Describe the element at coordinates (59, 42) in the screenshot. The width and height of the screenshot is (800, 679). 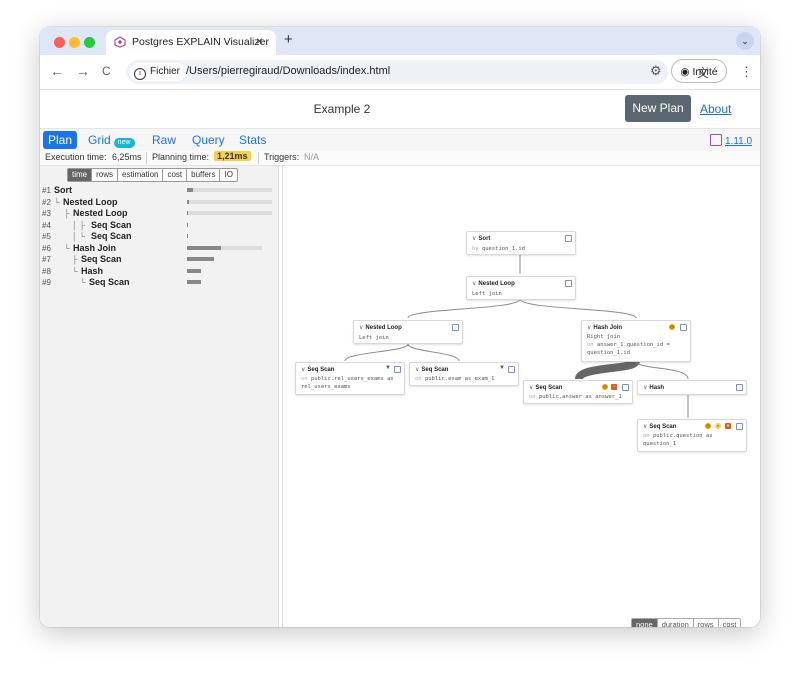
I see `close-window-button` at that location.